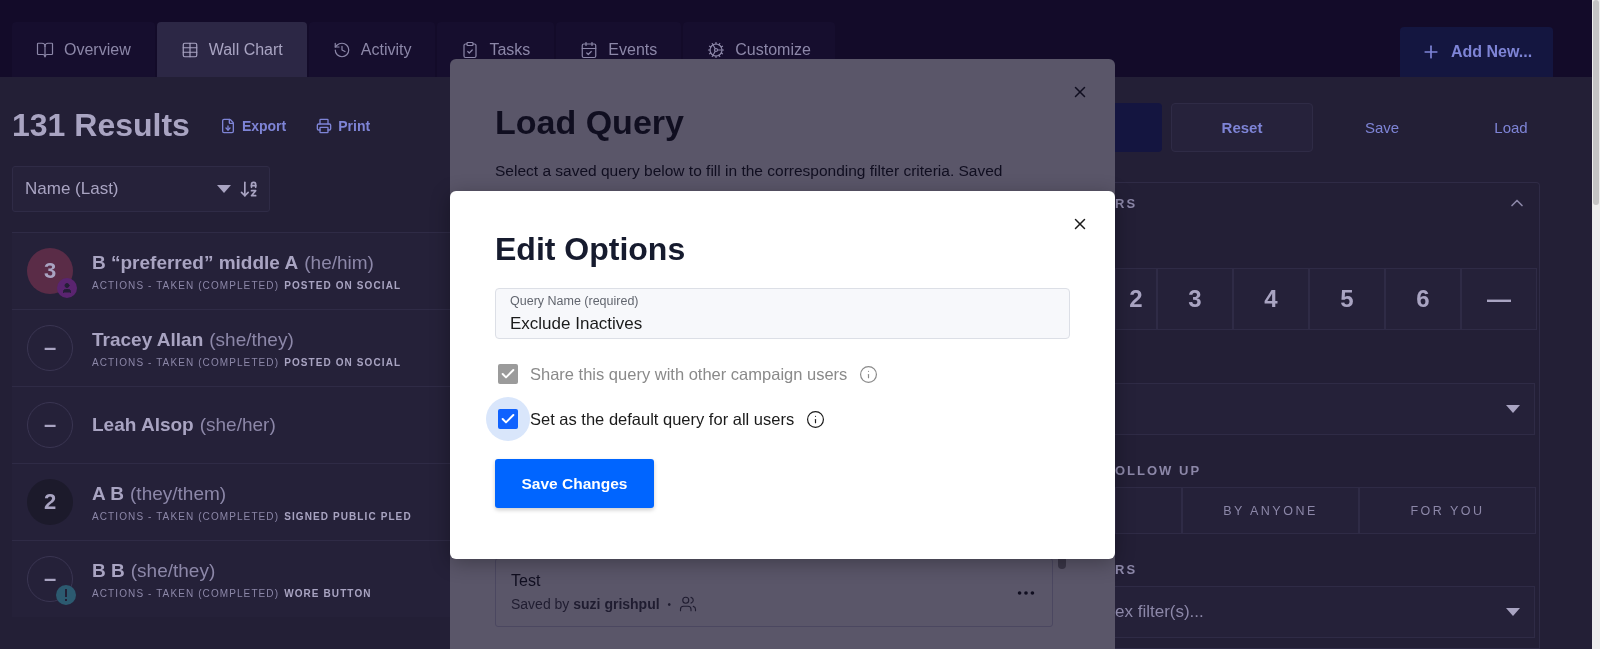  I want to click on number-option: 3, so click(1195, 299).